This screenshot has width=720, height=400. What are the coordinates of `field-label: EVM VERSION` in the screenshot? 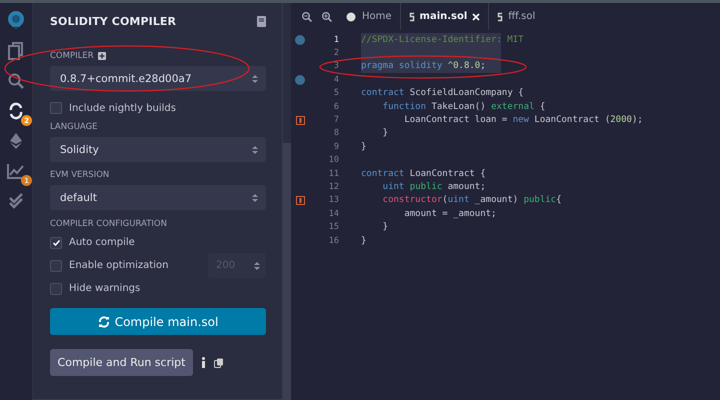 It's located at (80, 175).